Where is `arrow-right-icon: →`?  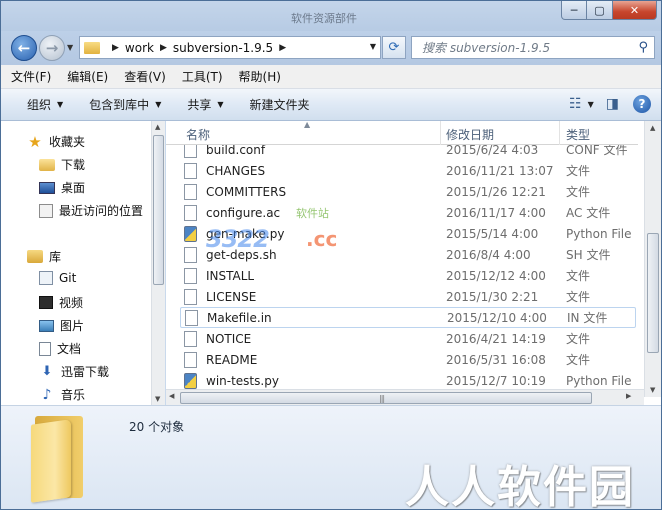
arrow-right-icon: → is located at coordinates (52, 48).